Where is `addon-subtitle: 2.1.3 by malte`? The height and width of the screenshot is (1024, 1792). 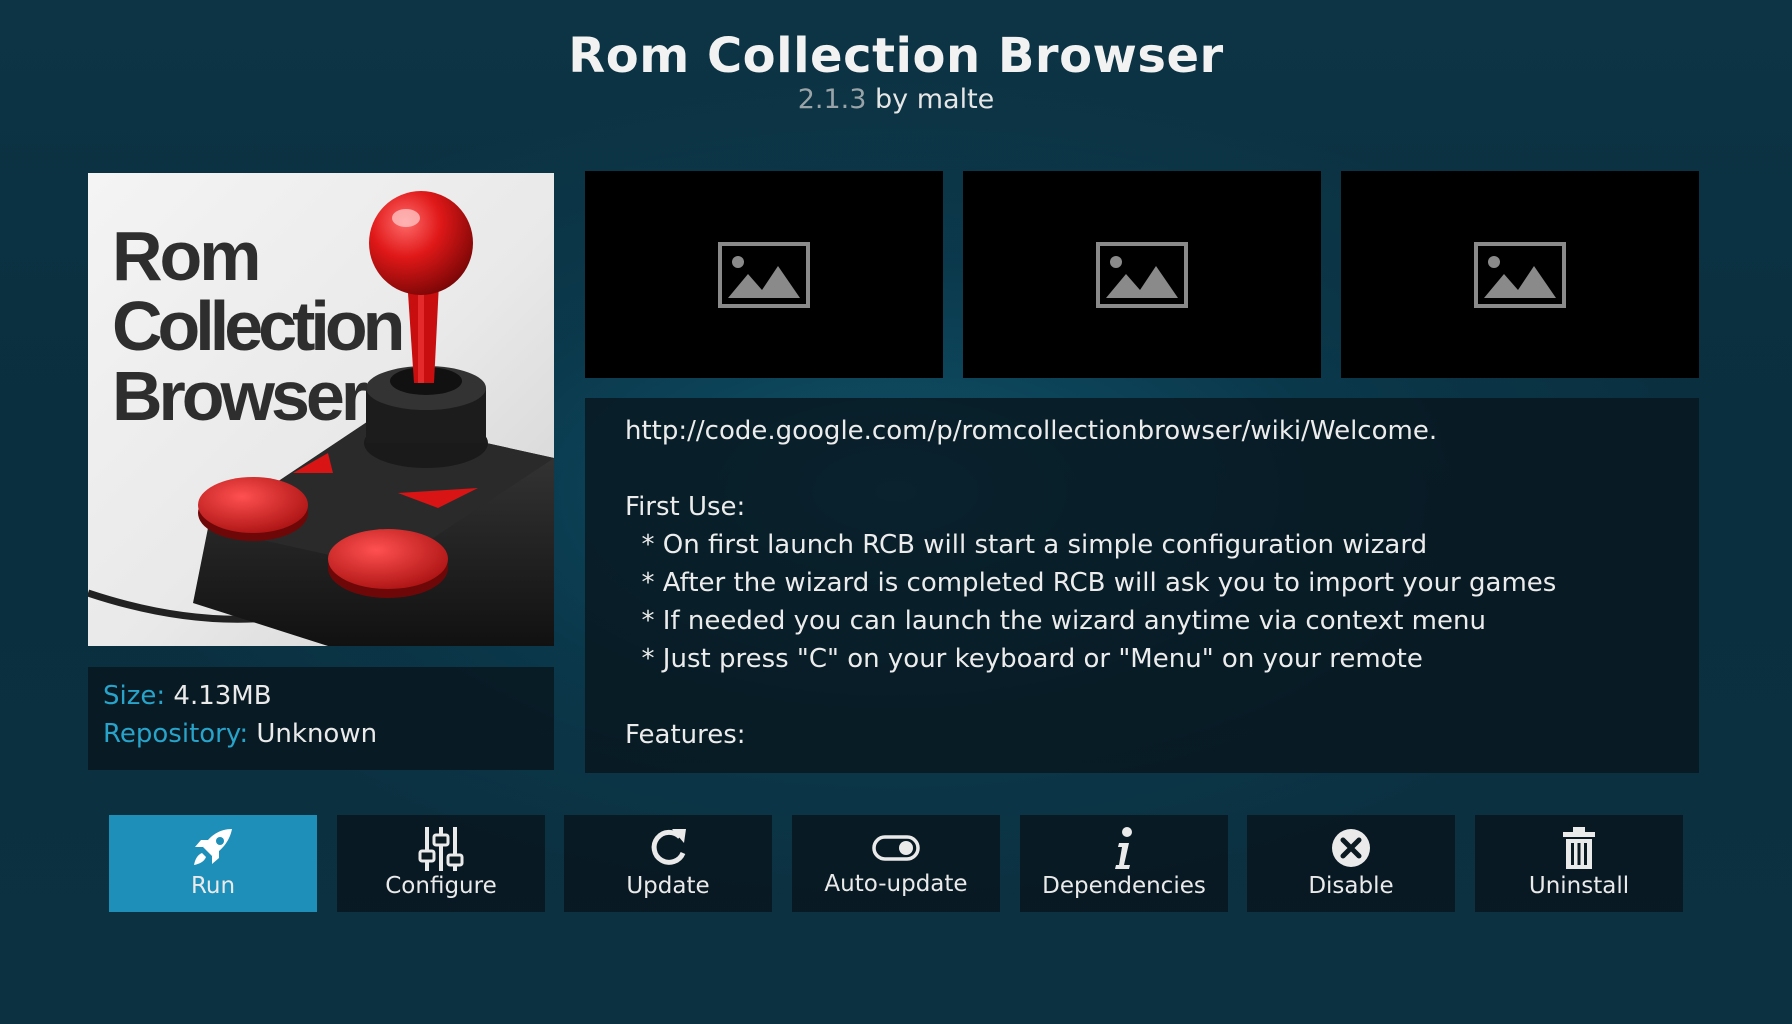
addon-subtitle: 2.1.3 by malte is located at coordinates (896, 99).